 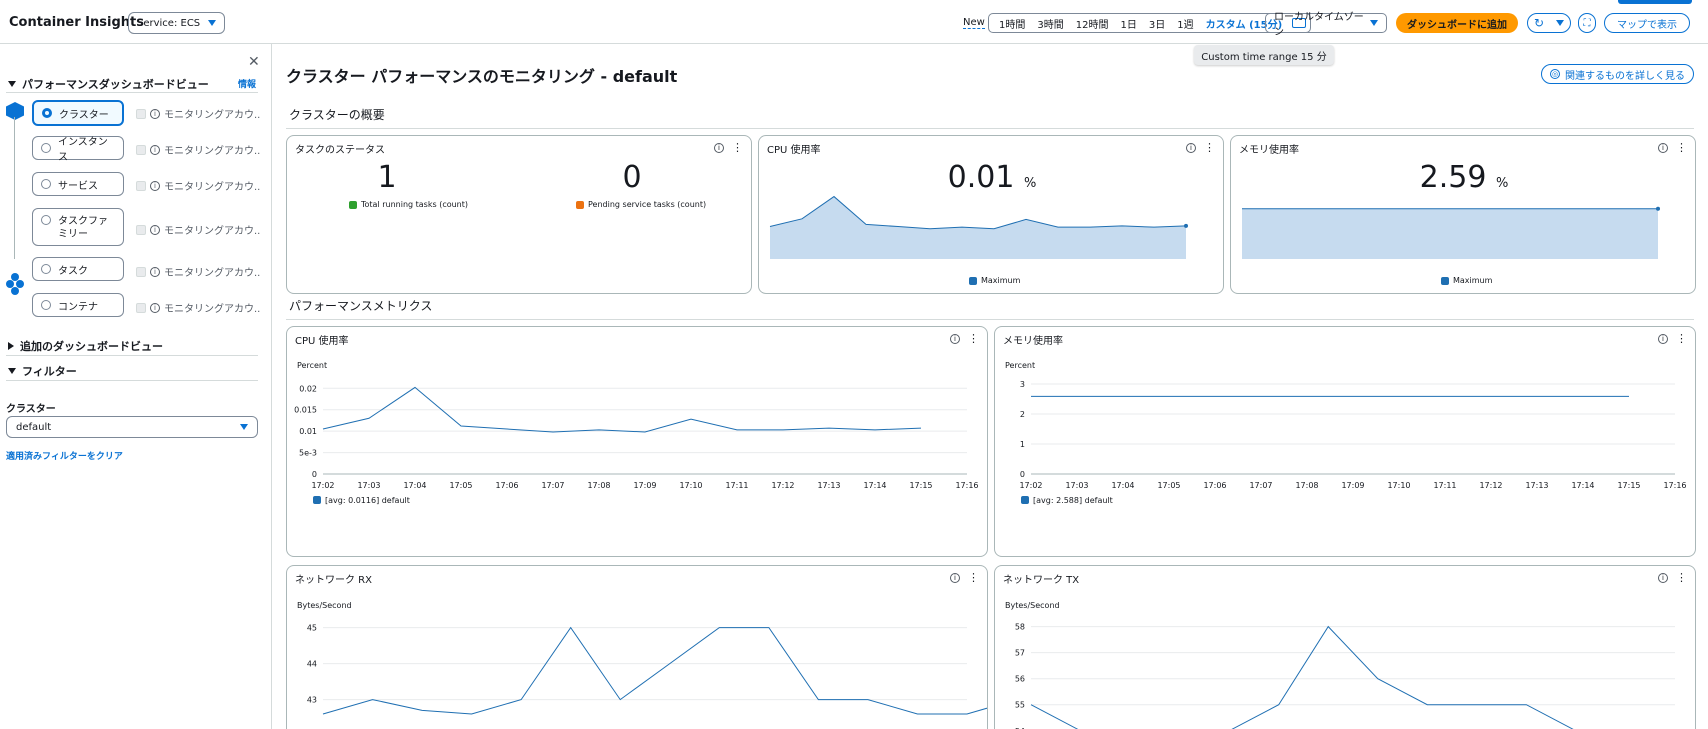 What do you see at coordinates (132, 380) in the screenshot?
I see `divider` at bounding box center [132, 380].